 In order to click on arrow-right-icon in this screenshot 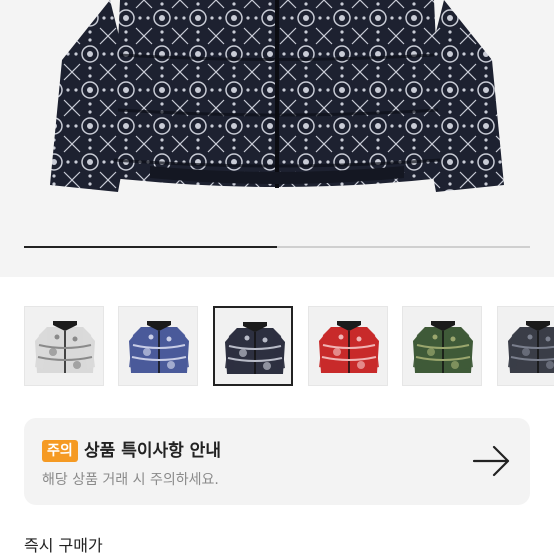, I will do `click(492, 461)`.